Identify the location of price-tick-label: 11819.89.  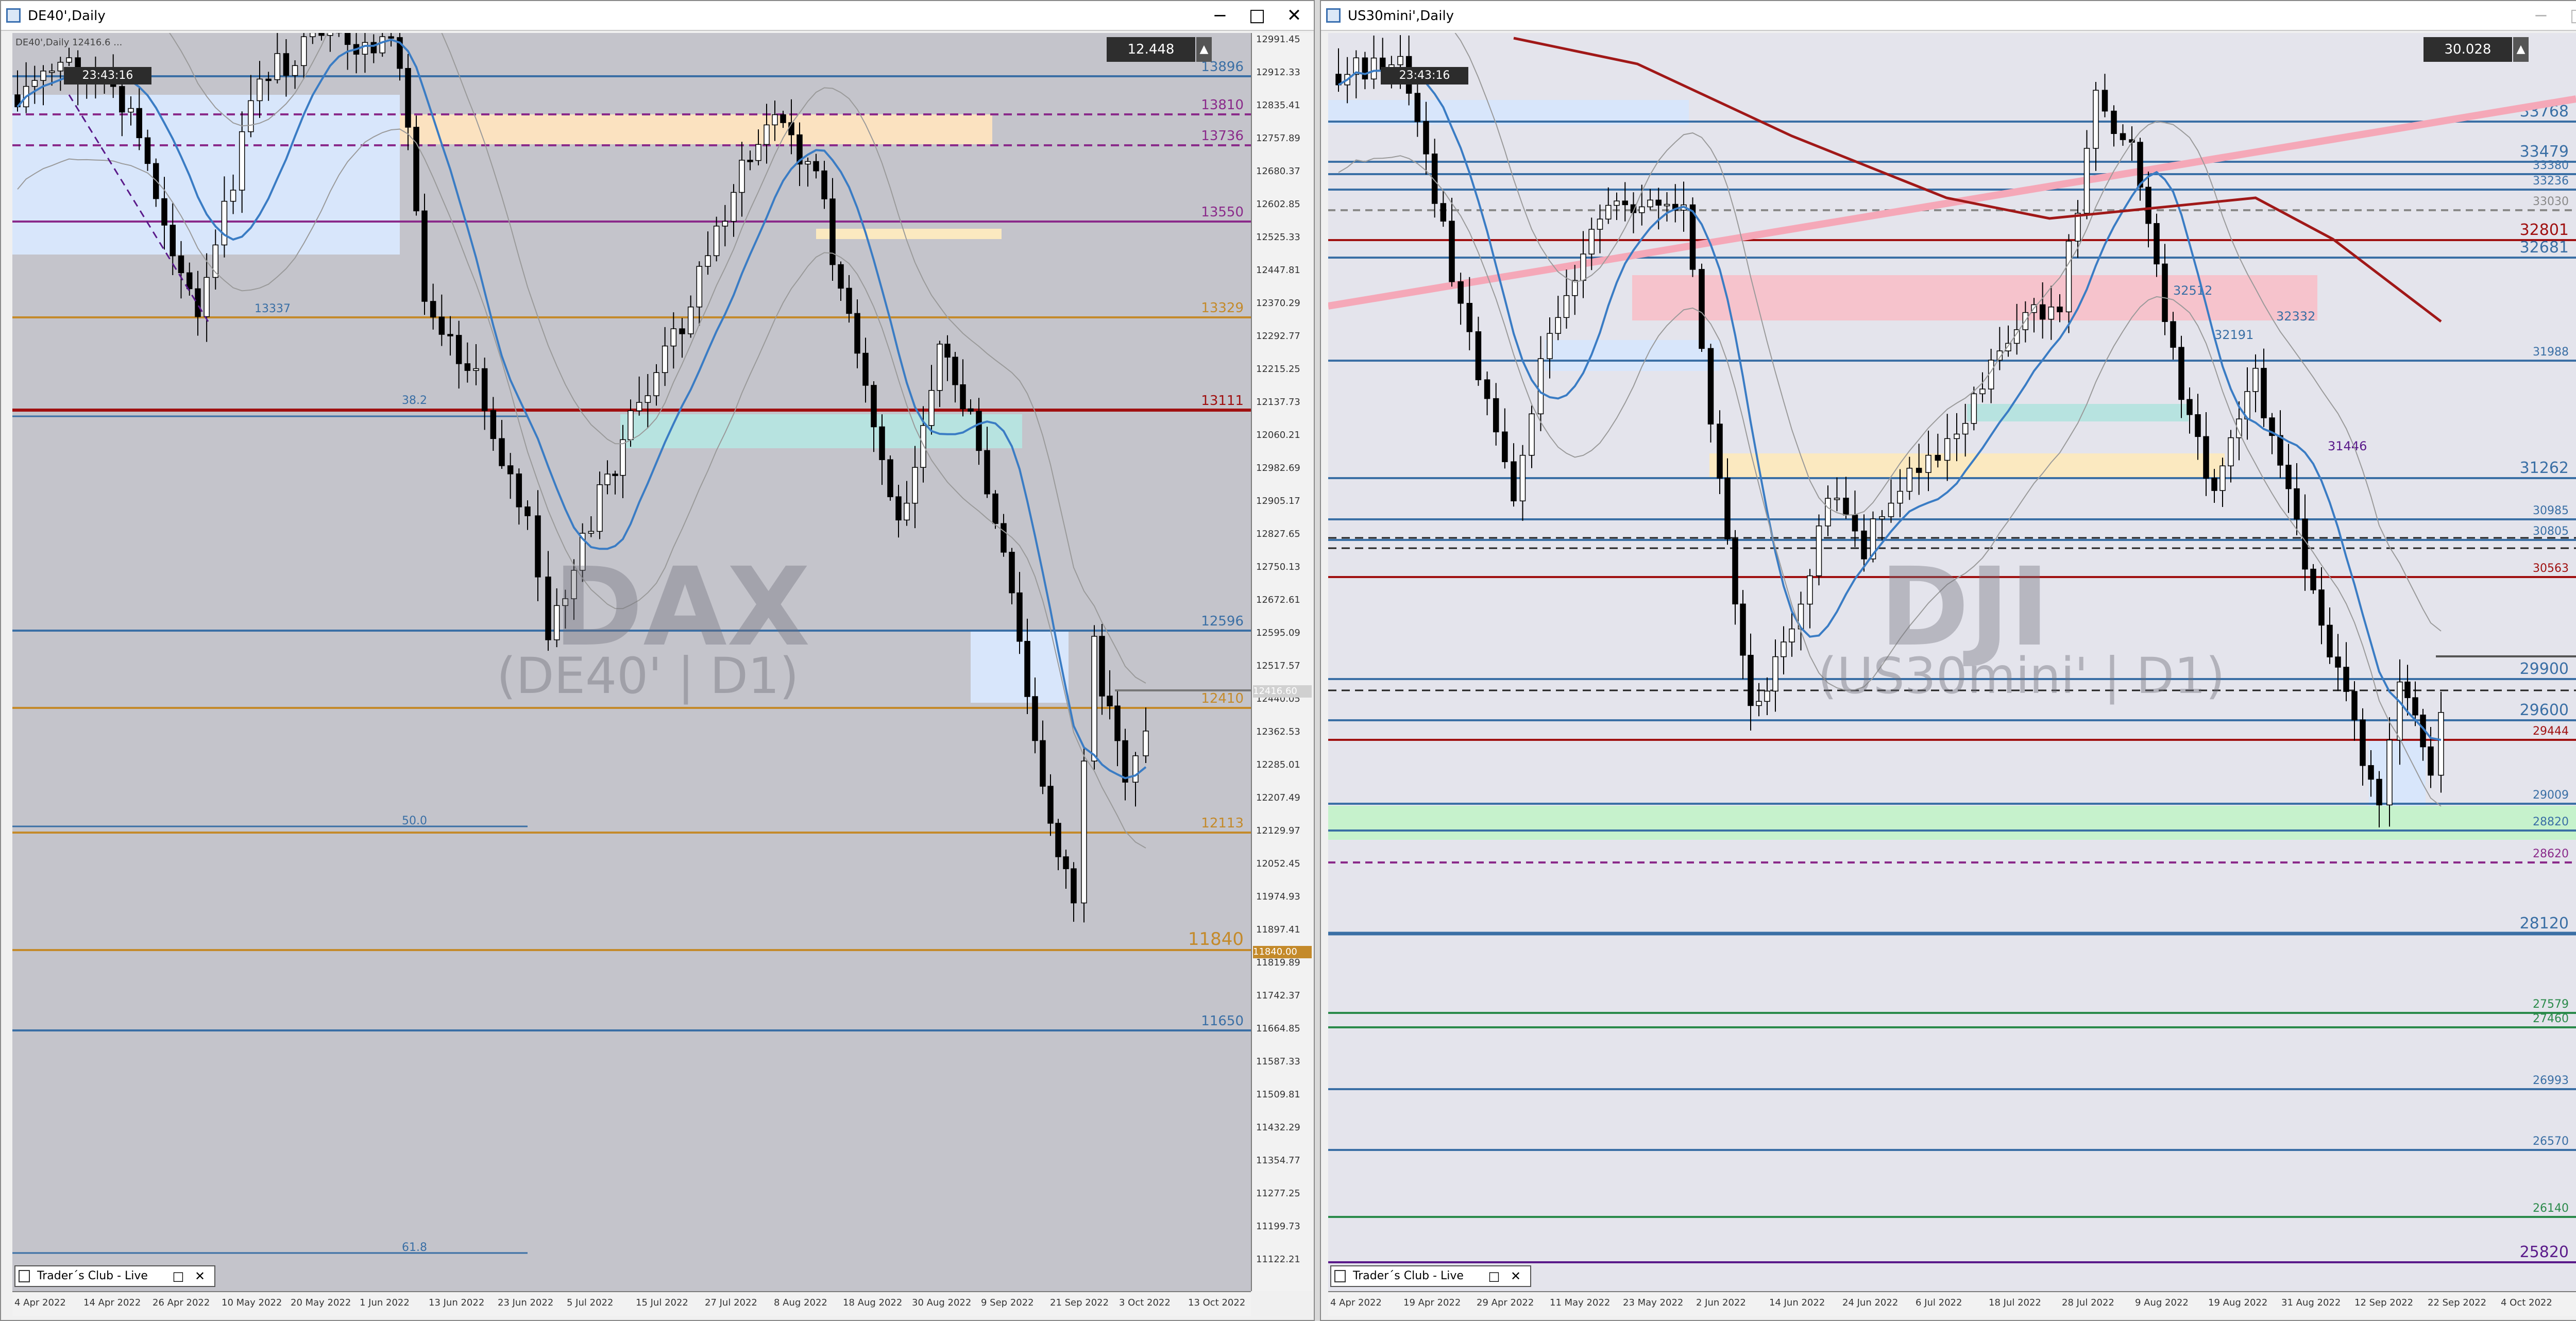
(1278, 962).